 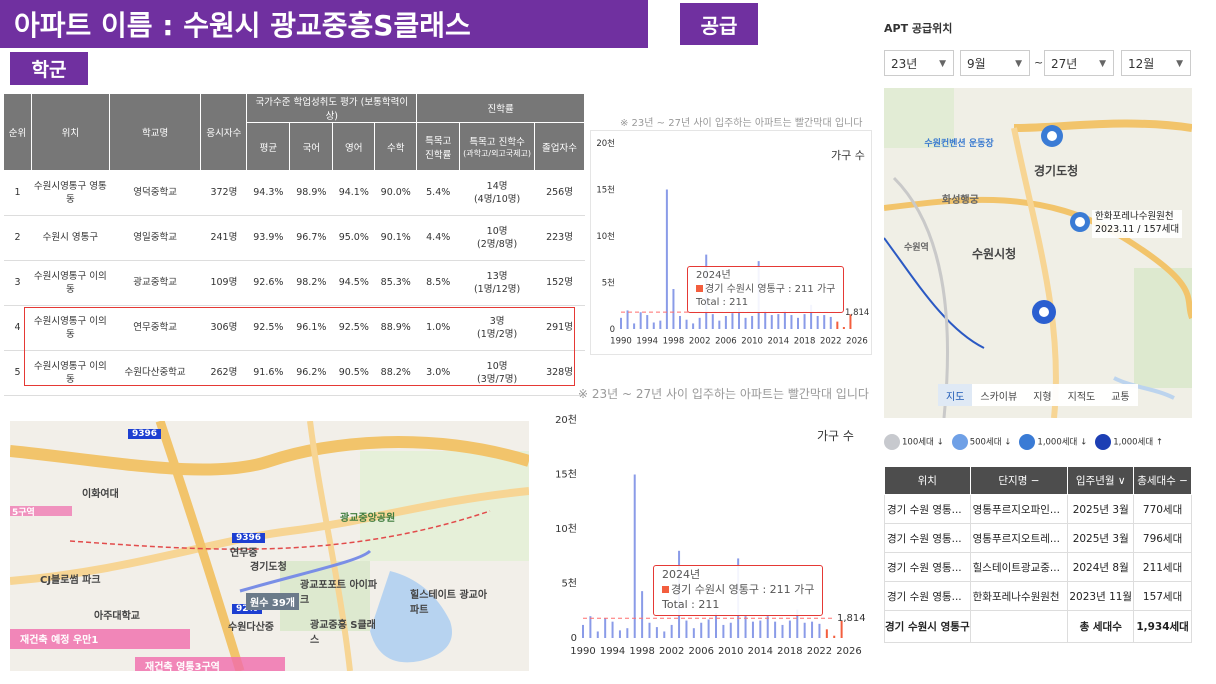 What do you see at coordinates (723, 394) in the screenshot?
I see `chart2-note: ※ 23년 ~ 27년 사이 입주하는 아파트는 빨간막대 입니다` at bounding box center [723, 394].